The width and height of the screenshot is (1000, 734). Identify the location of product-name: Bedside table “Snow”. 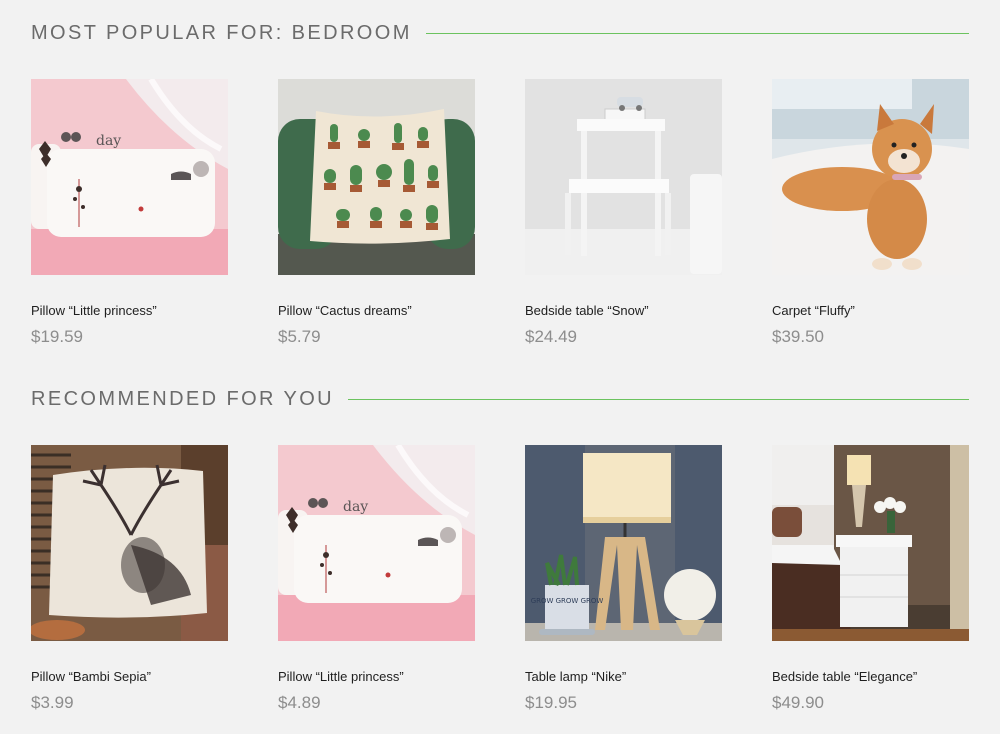
(623, 311).